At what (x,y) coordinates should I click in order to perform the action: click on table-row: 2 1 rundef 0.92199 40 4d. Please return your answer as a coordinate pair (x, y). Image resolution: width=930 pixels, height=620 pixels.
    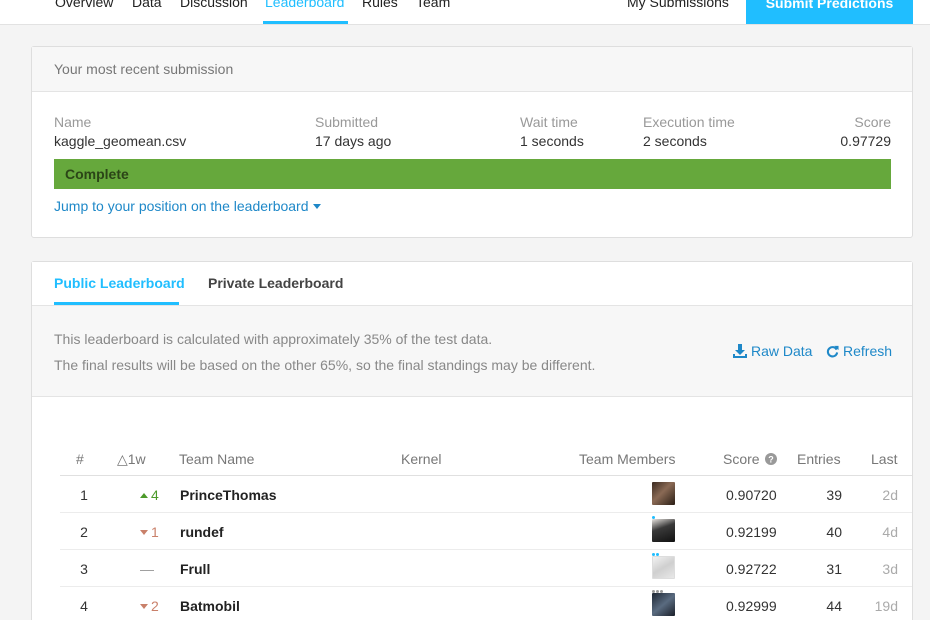
    Looking at the image, I should click on (486, 534).